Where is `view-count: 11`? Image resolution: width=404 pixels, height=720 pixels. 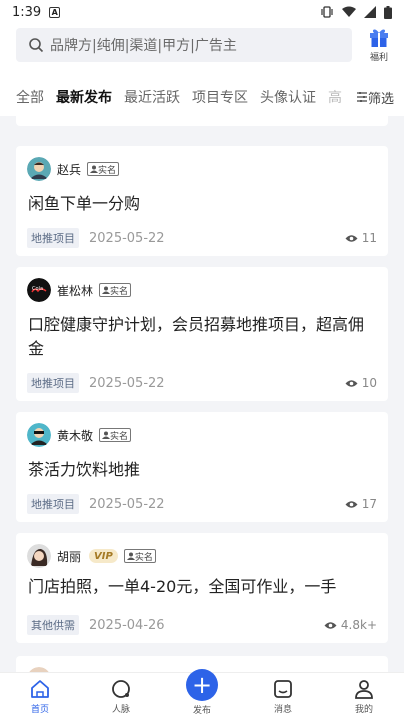 view-count: 11 is located at coordinates (361, 238).